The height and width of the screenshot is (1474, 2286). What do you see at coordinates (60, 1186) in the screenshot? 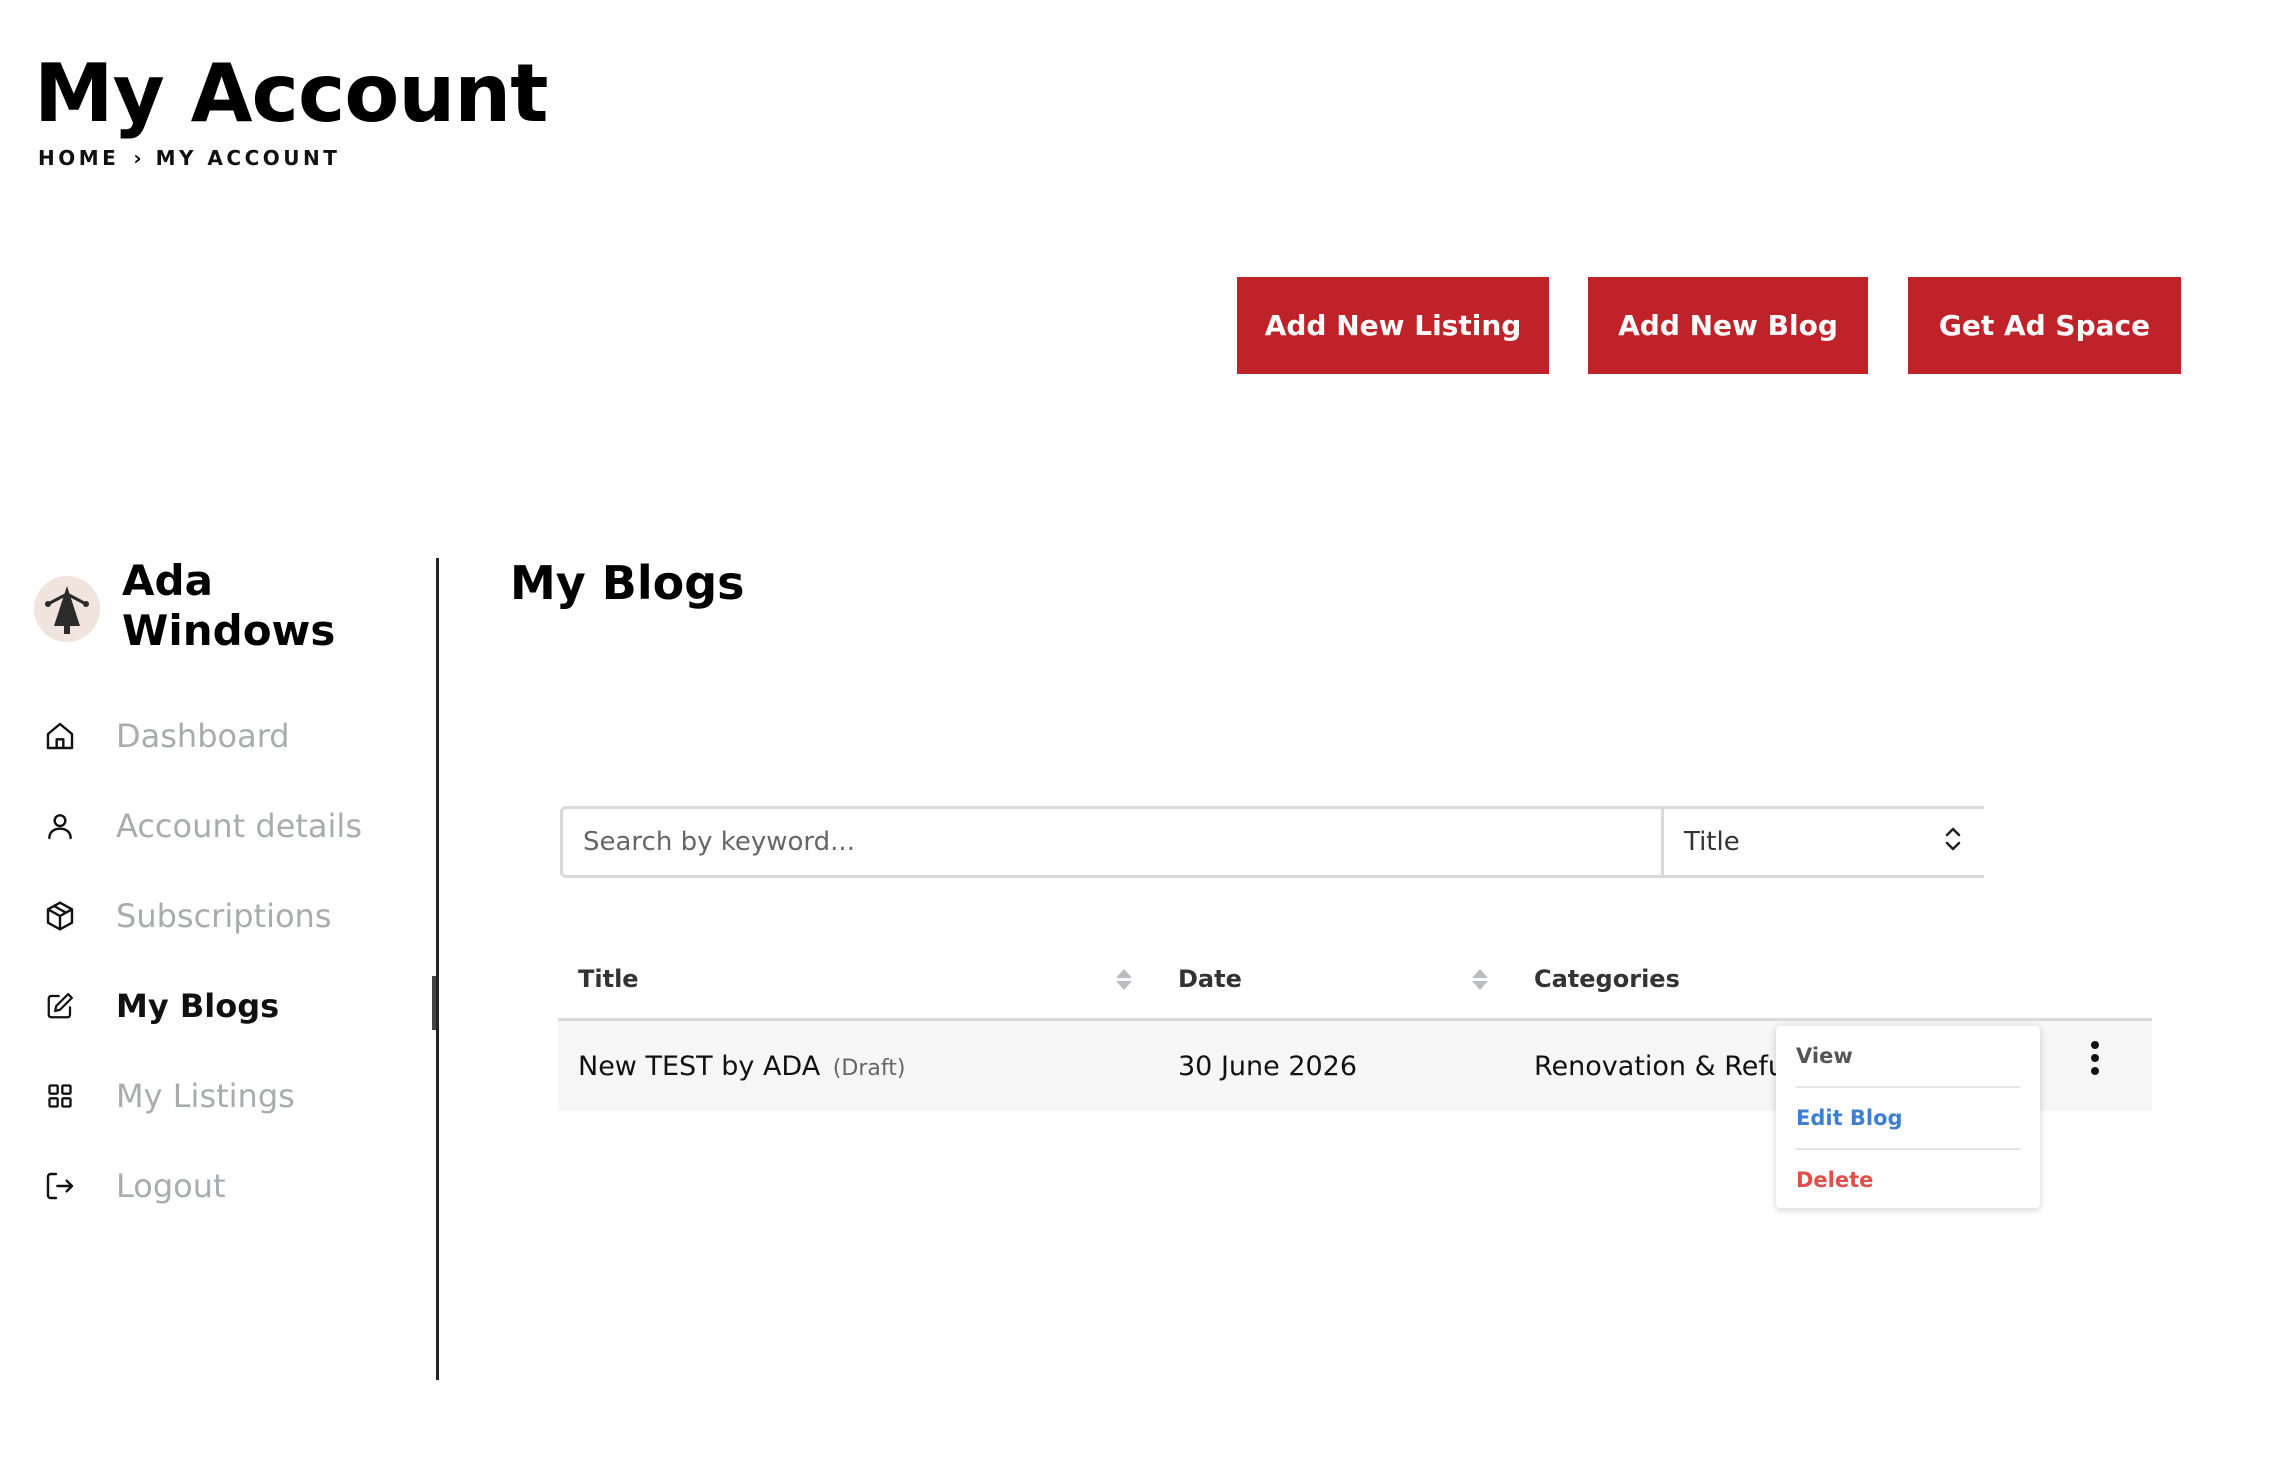
I see `logout-icon` at bounding box center [60, 1186].